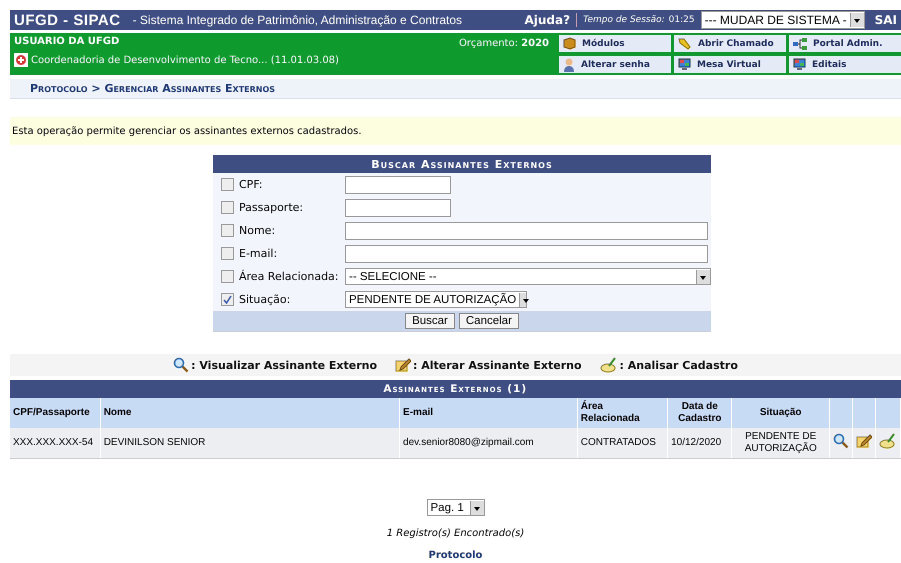  What do you see at coordinates (615, 43) in the screenshot?
I see `shortcut-link: Módulos` at bounding box center [615, 43].